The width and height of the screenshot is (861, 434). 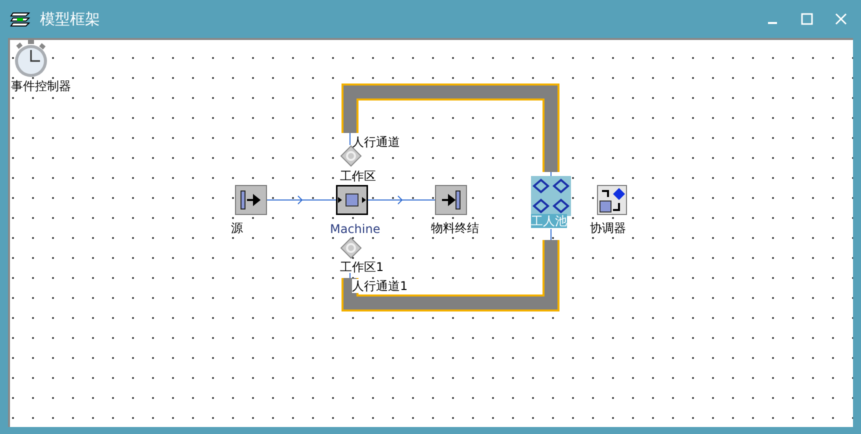 I want to click on node-label: 工作区1, so click(x=362, y=267).